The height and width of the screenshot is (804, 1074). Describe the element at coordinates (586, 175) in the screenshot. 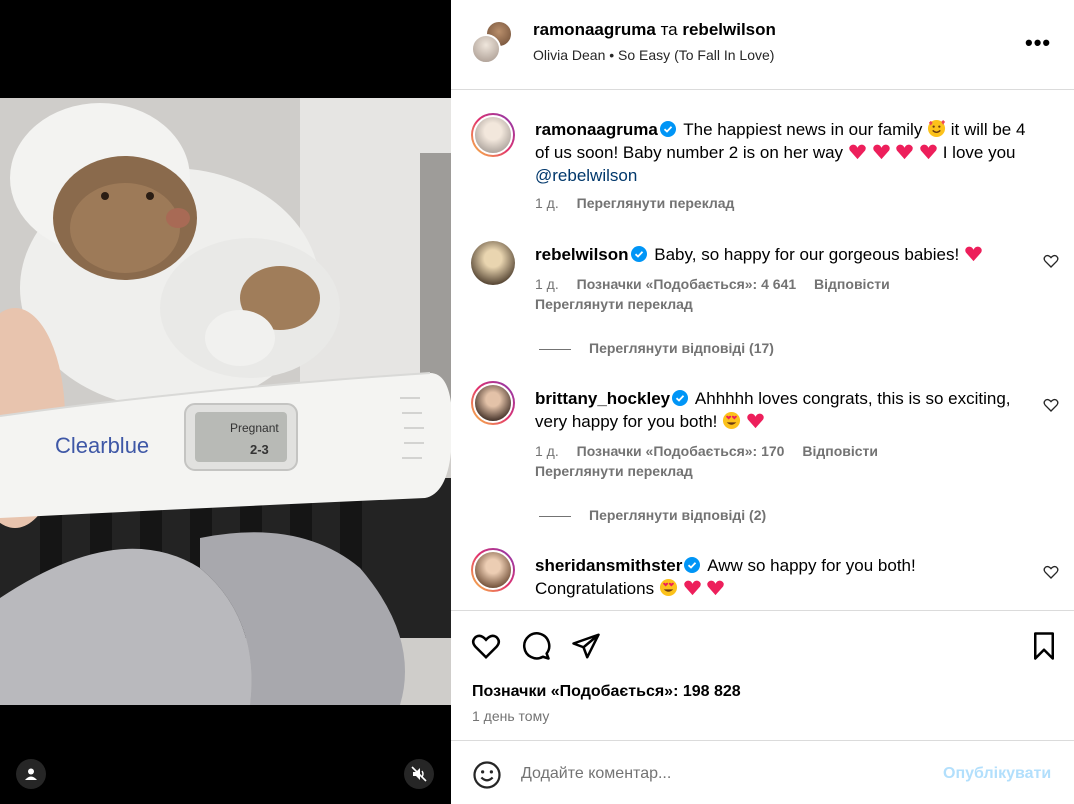

I see `mention-link: @rebelwilson` at that location.